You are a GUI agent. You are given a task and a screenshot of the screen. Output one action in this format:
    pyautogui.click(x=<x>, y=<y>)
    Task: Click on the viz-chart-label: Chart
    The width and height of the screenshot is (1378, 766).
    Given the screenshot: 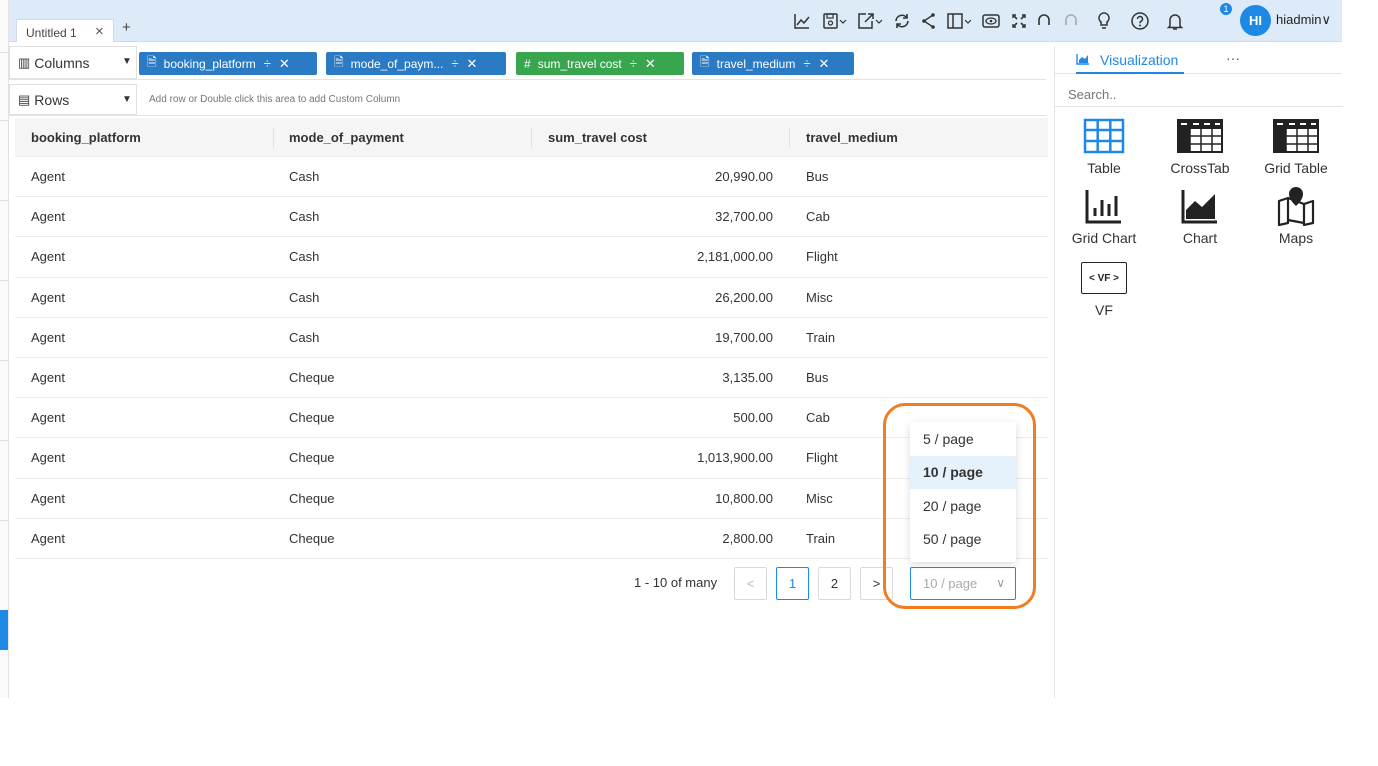 What is the action you would take?
    pyautogui.click(x=1200, y=238)
    